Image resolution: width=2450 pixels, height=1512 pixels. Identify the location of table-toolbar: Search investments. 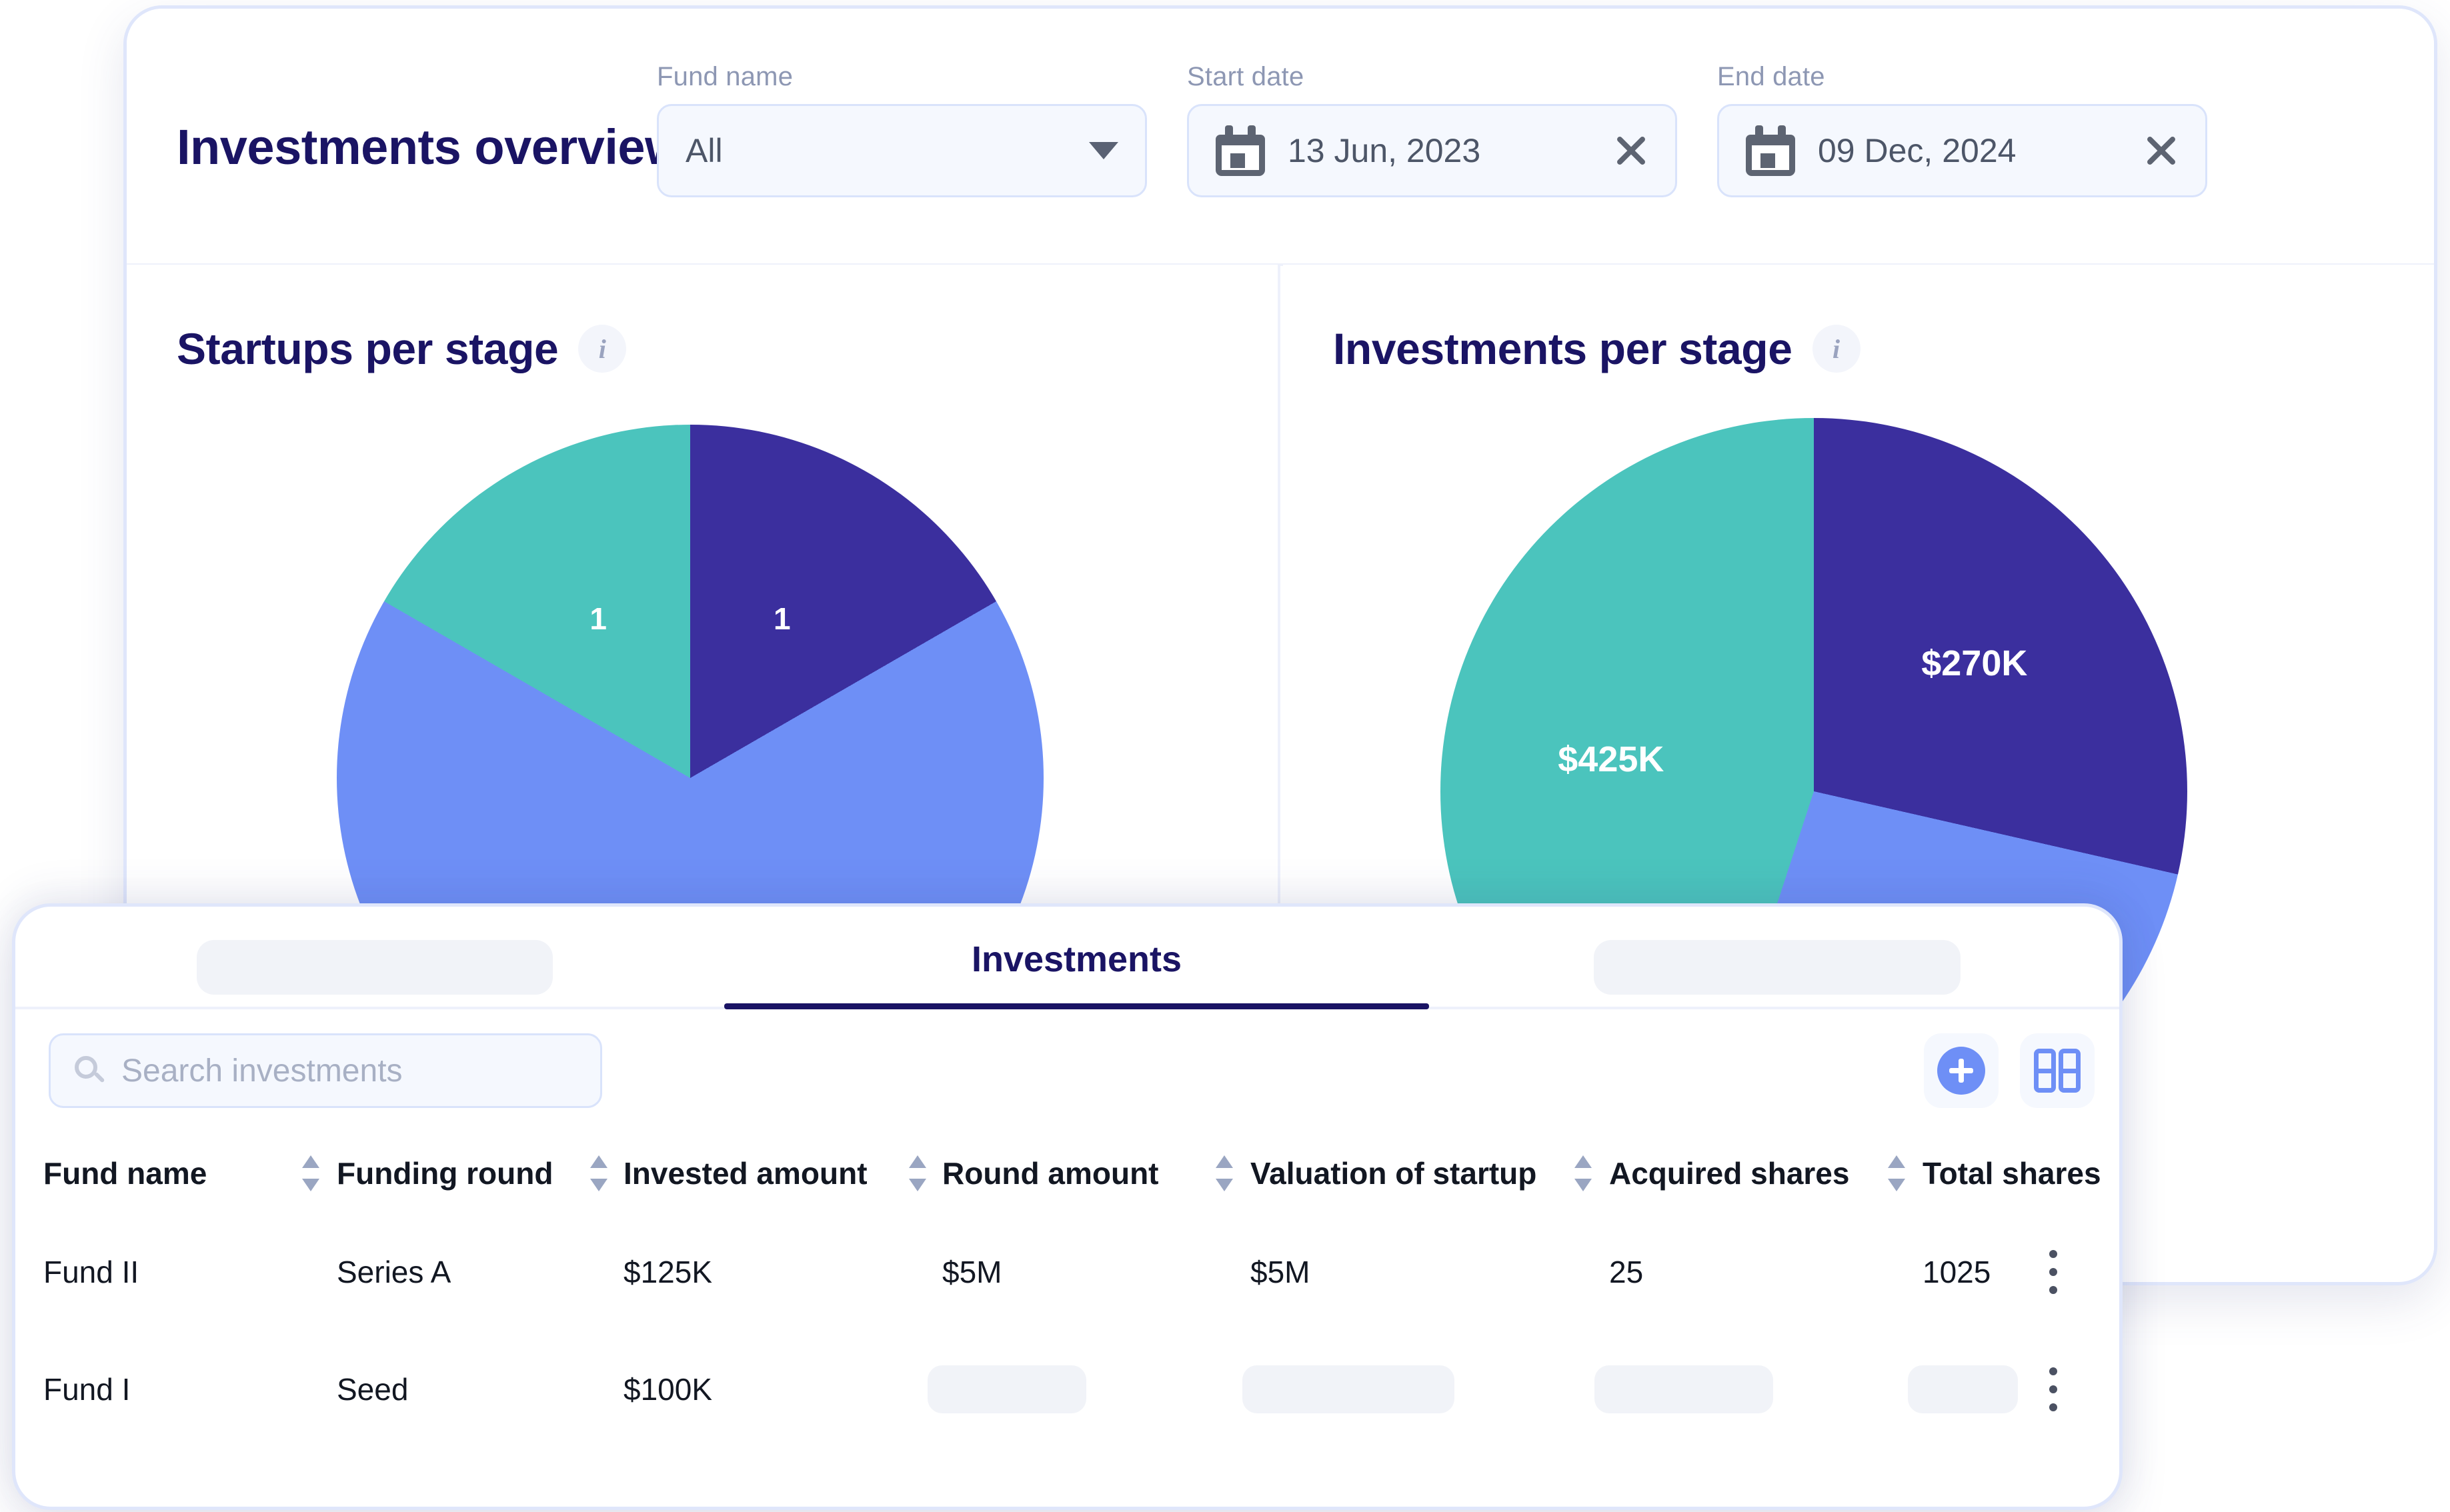
(1067, 1070).